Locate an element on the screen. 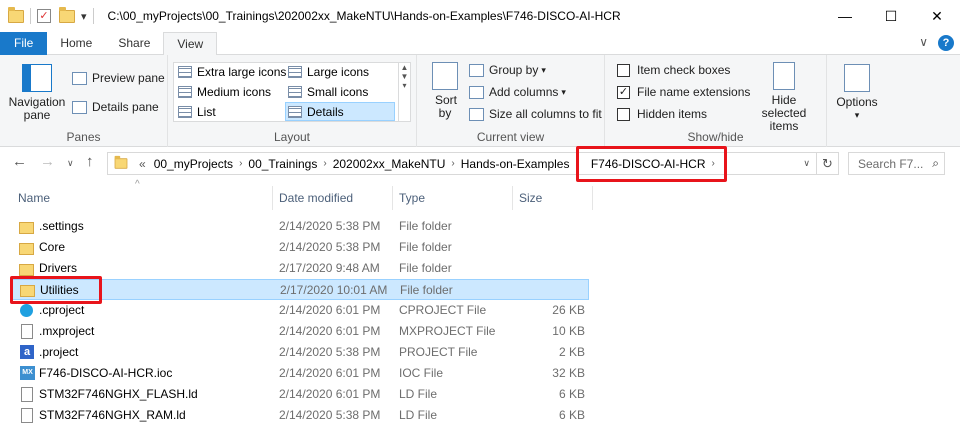 The width and height of the screenshot is (960, 440). hidden-items-checkbox is located at coordinates (623, 114).